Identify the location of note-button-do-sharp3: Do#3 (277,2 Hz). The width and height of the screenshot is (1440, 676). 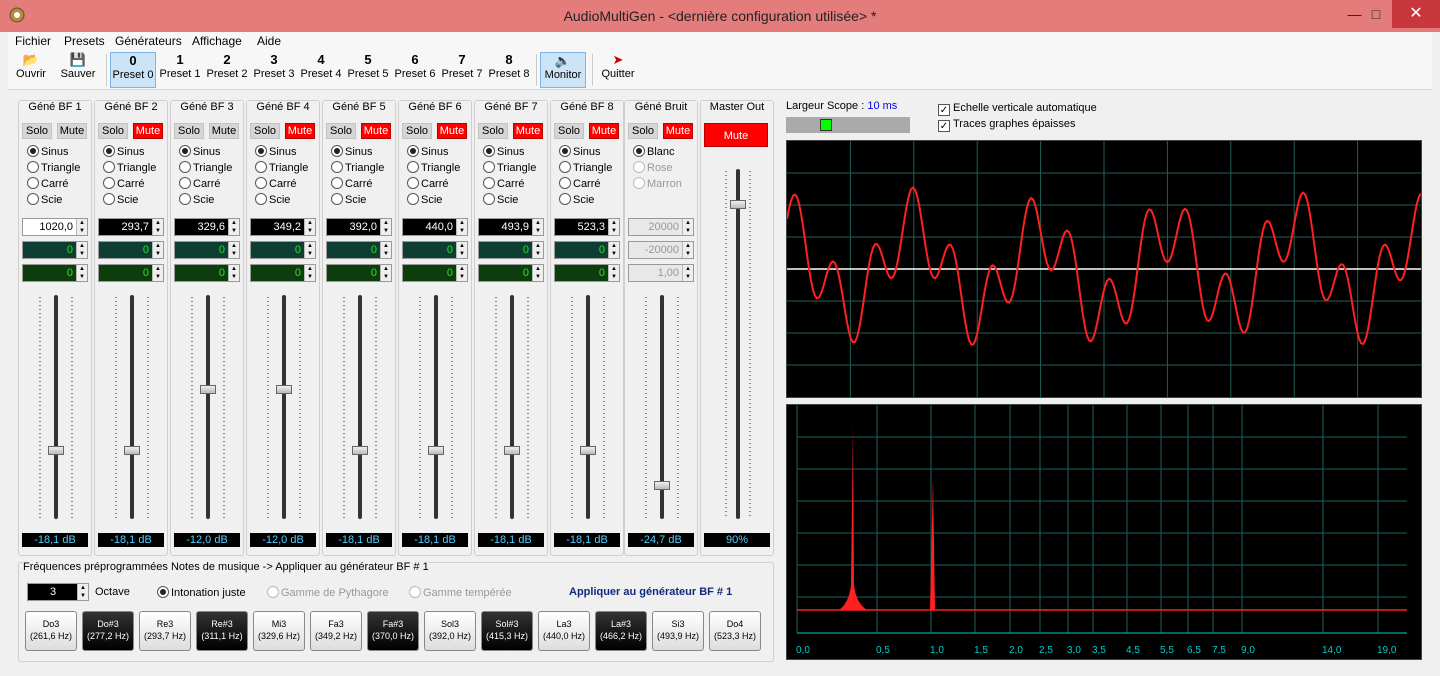
(108, 631).